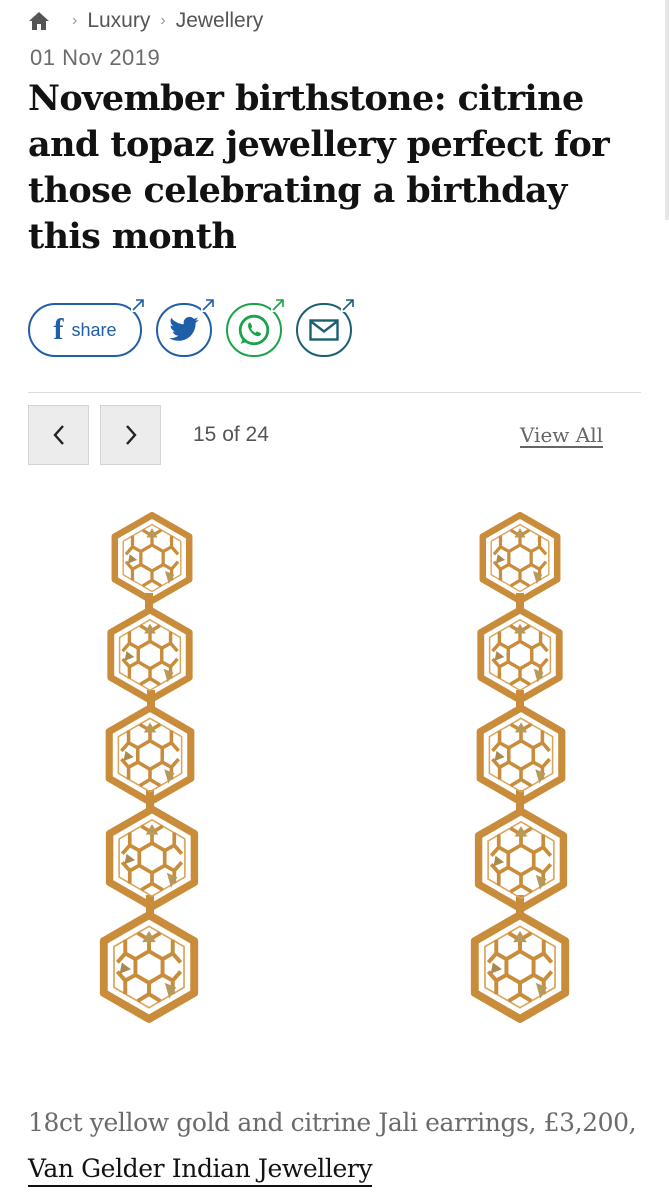  I want to click on whatsapp-icon, so click(254, 330).